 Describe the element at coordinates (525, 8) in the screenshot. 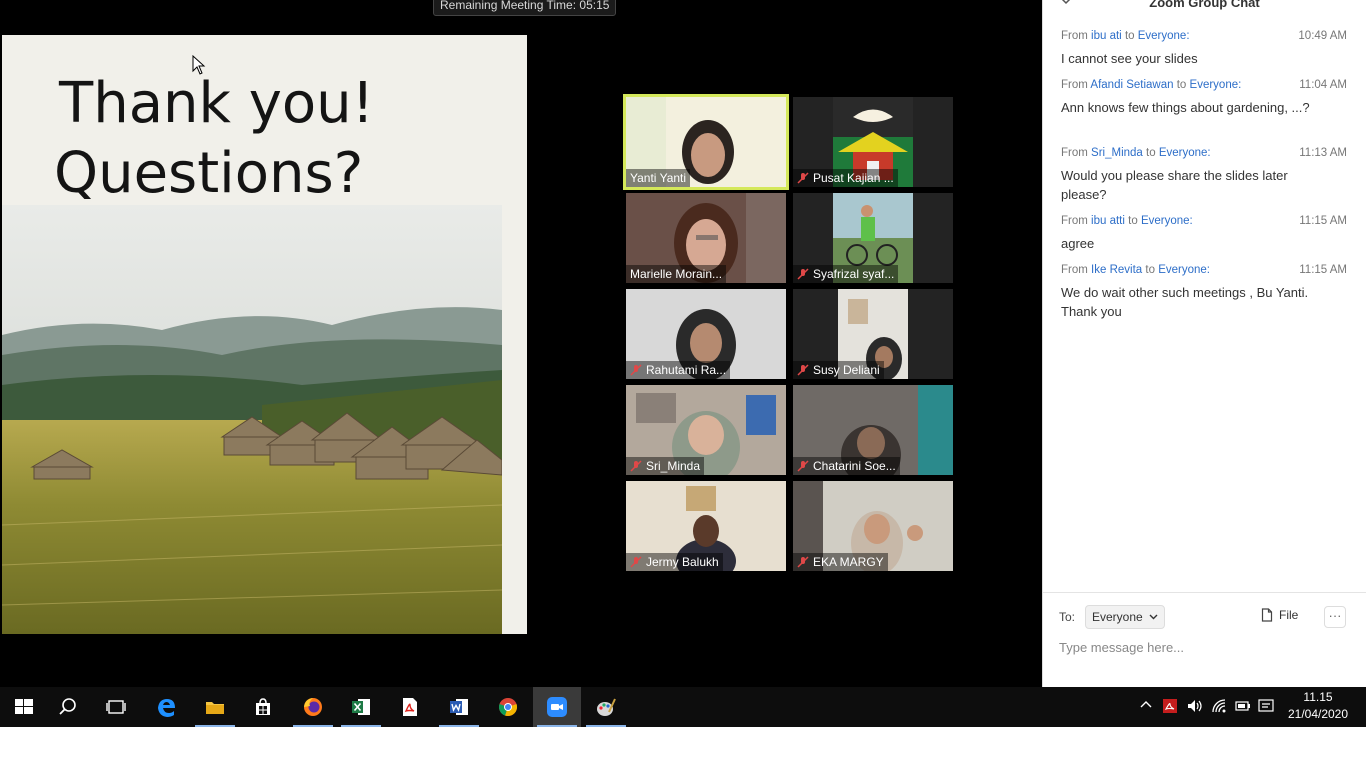

I see `meeting-timer: Remaining Meeting Time: 05:15` at that location.